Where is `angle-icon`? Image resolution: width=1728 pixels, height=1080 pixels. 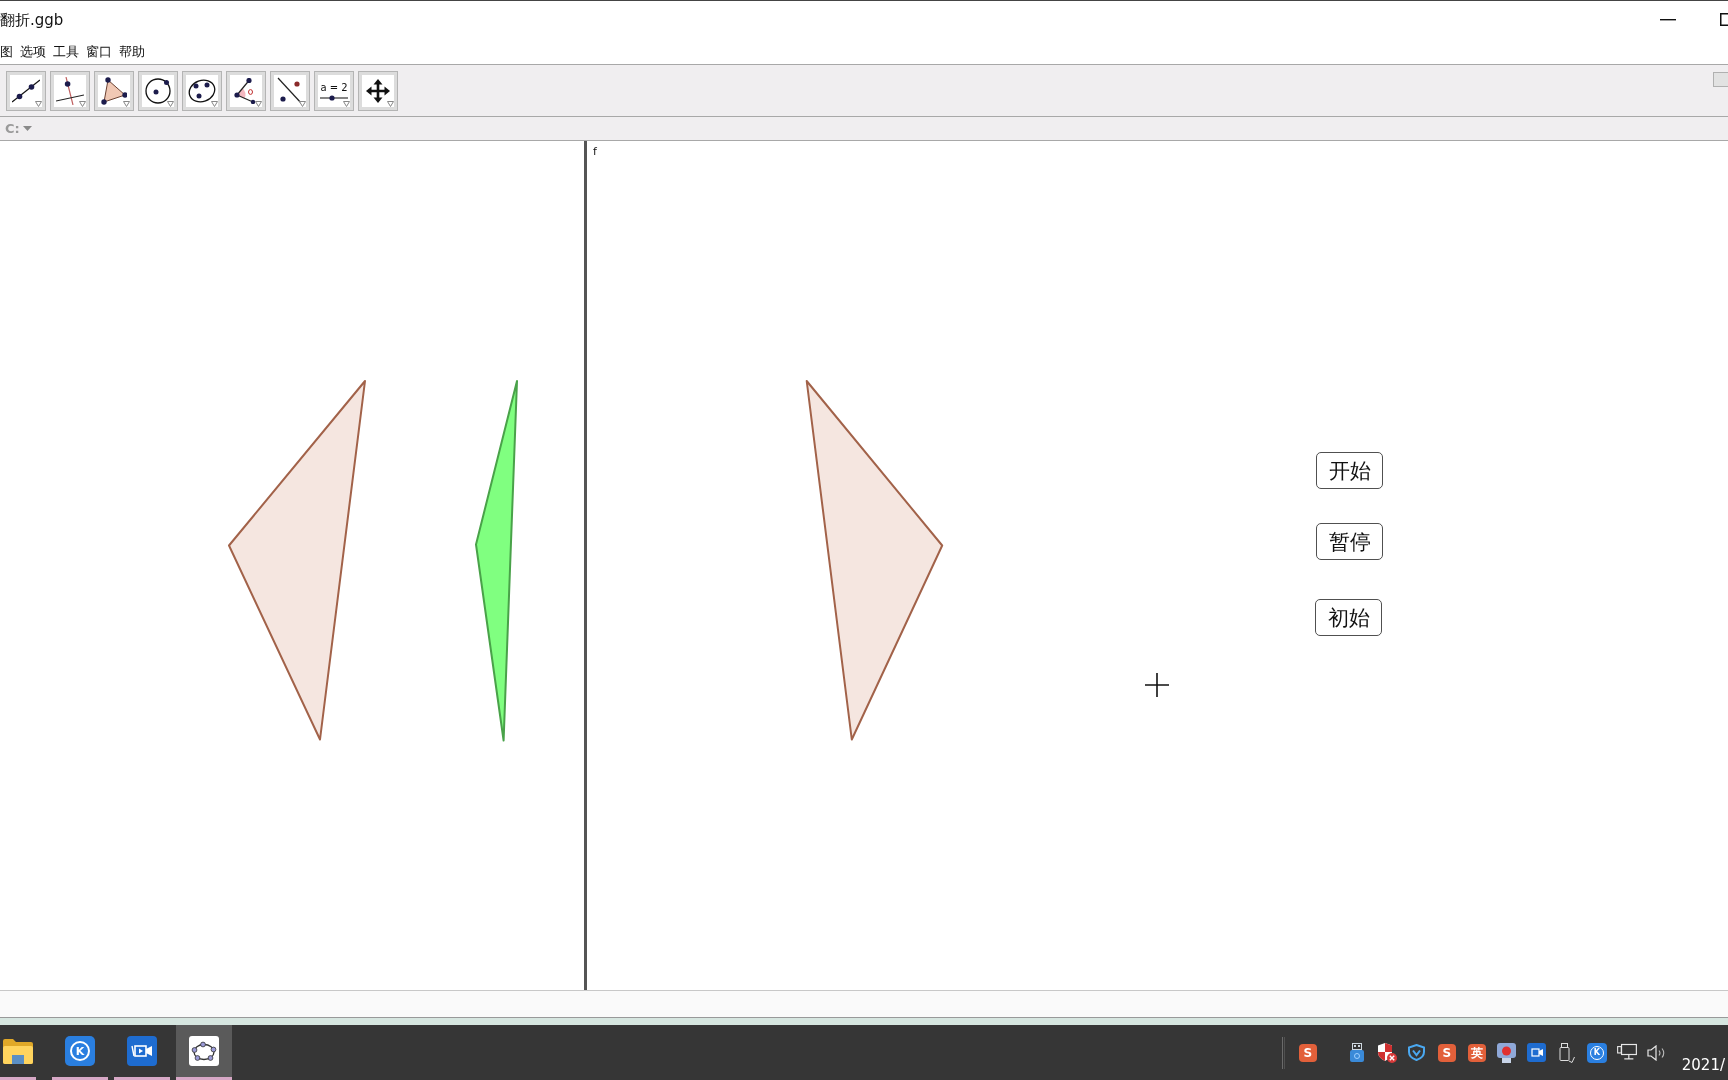
angle-icon is located at coordinates (246, 91).